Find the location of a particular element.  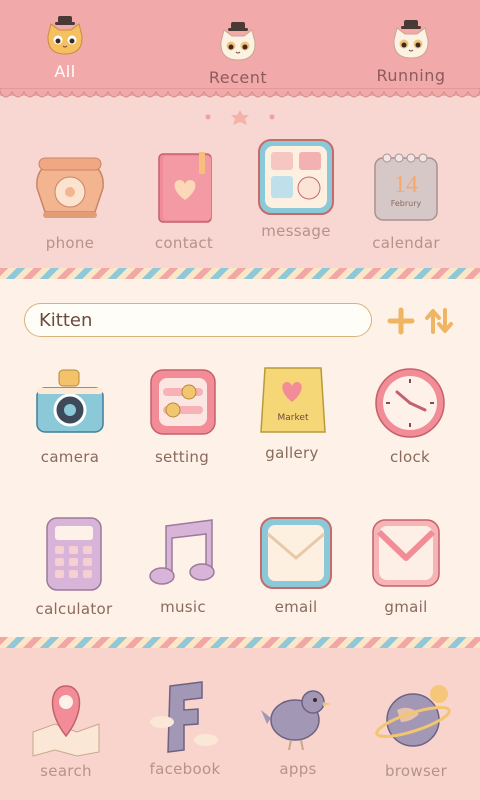

tab-running: Running is located at coordinates (411, 51).